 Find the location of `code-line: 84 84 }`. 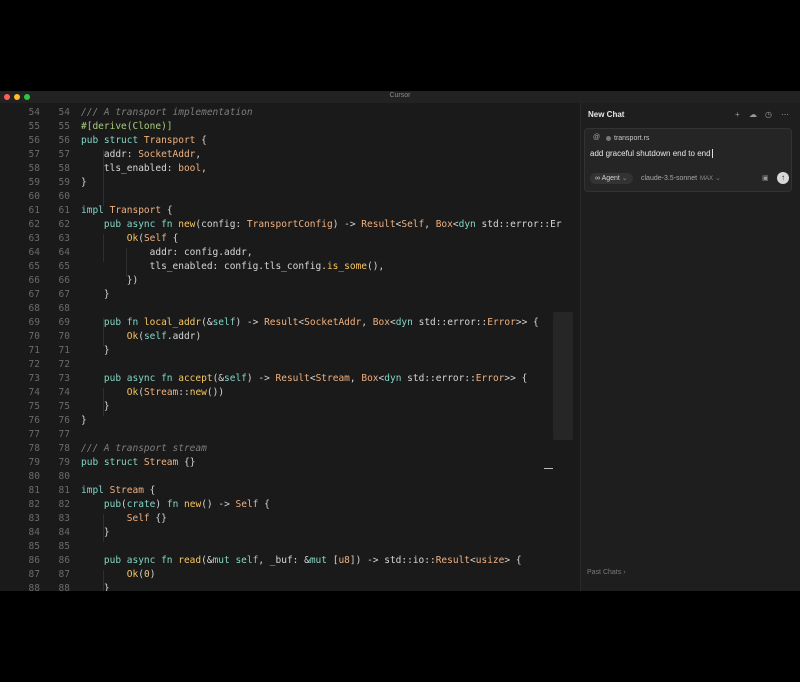

code-line: 84 84 } is located at coordinates (290, 533).